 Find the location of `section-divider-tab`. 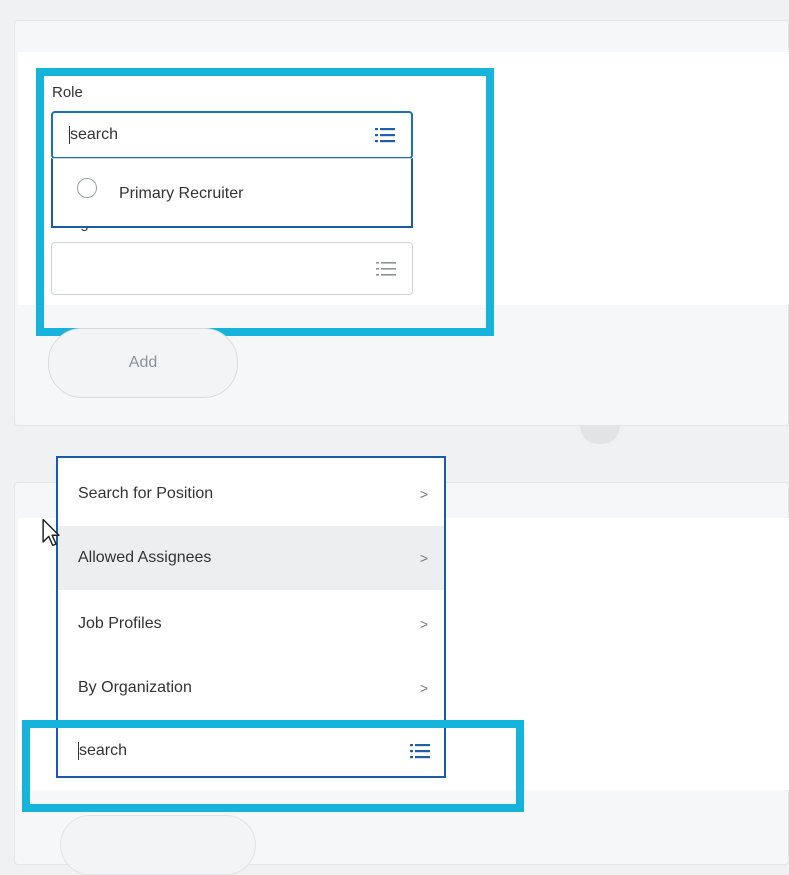

section-divider-tab is located at coordinates (600, 435).